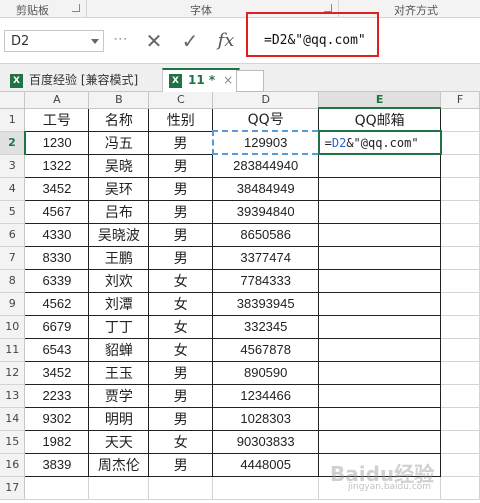 This screenshot has width=480, height=503. I want to click on row-header: 1, so click(13, 120).